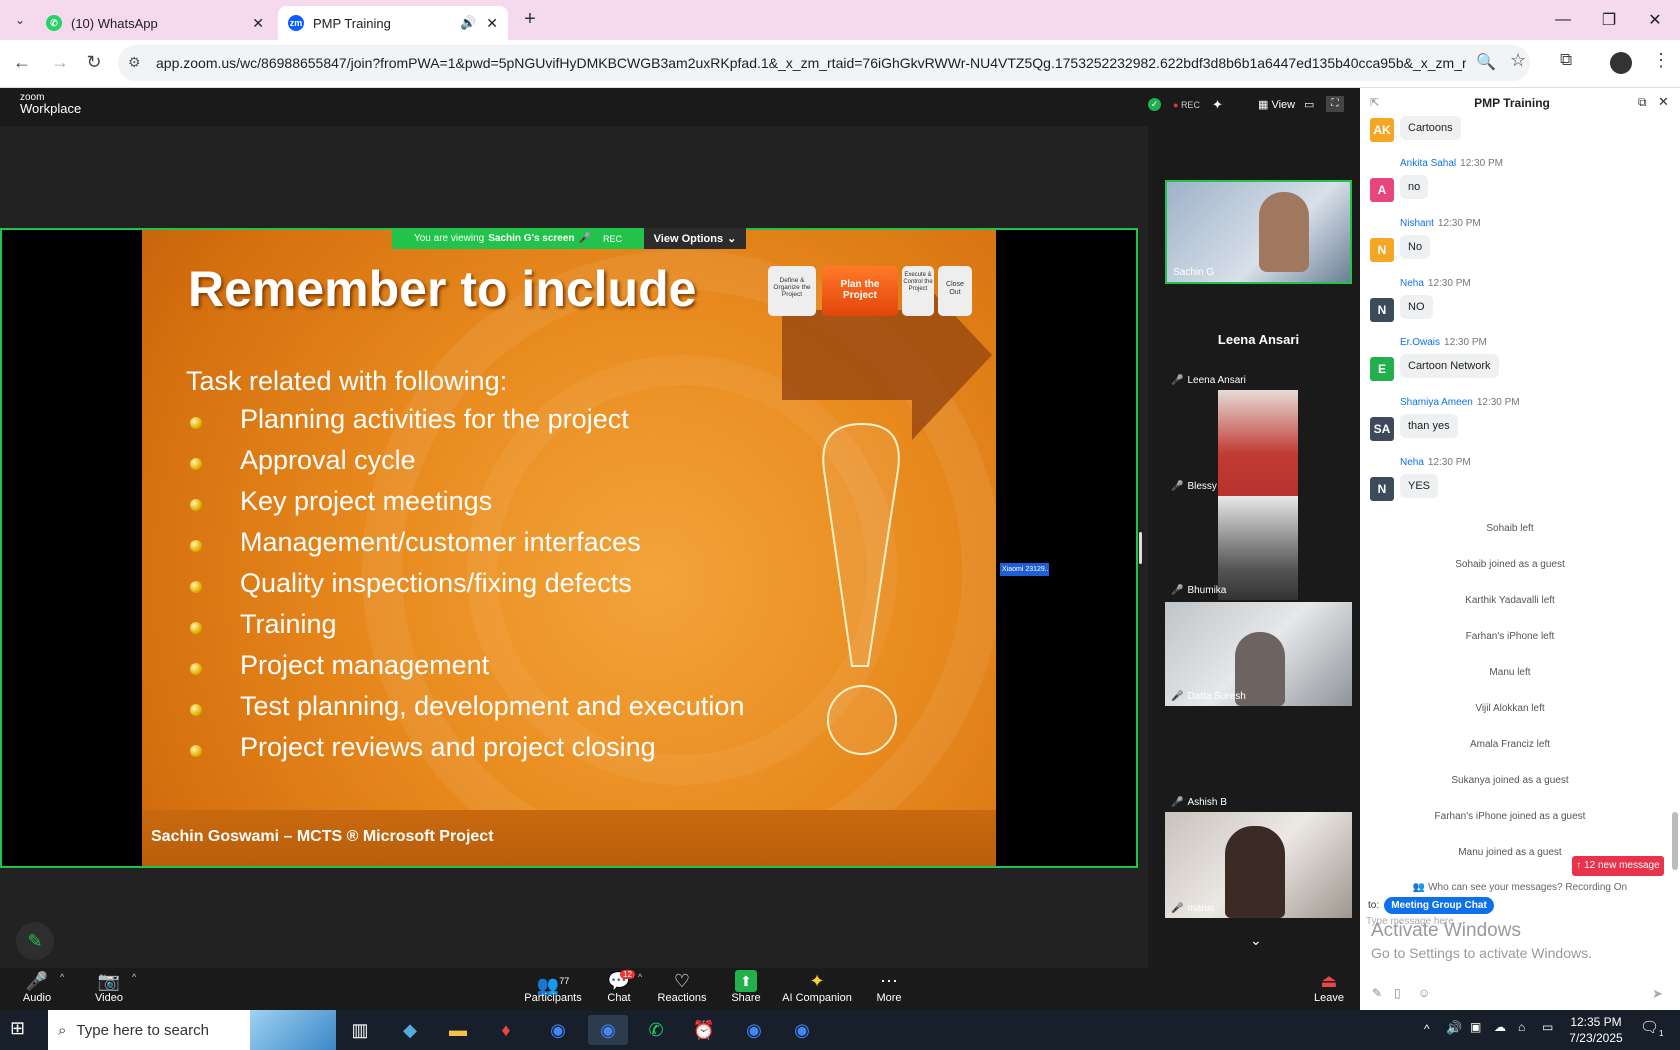  What do you see at coordinates (37, 987) in the screenshot?
I see `audio-button: 🎤 Audio` at bounding box center [37, 987].